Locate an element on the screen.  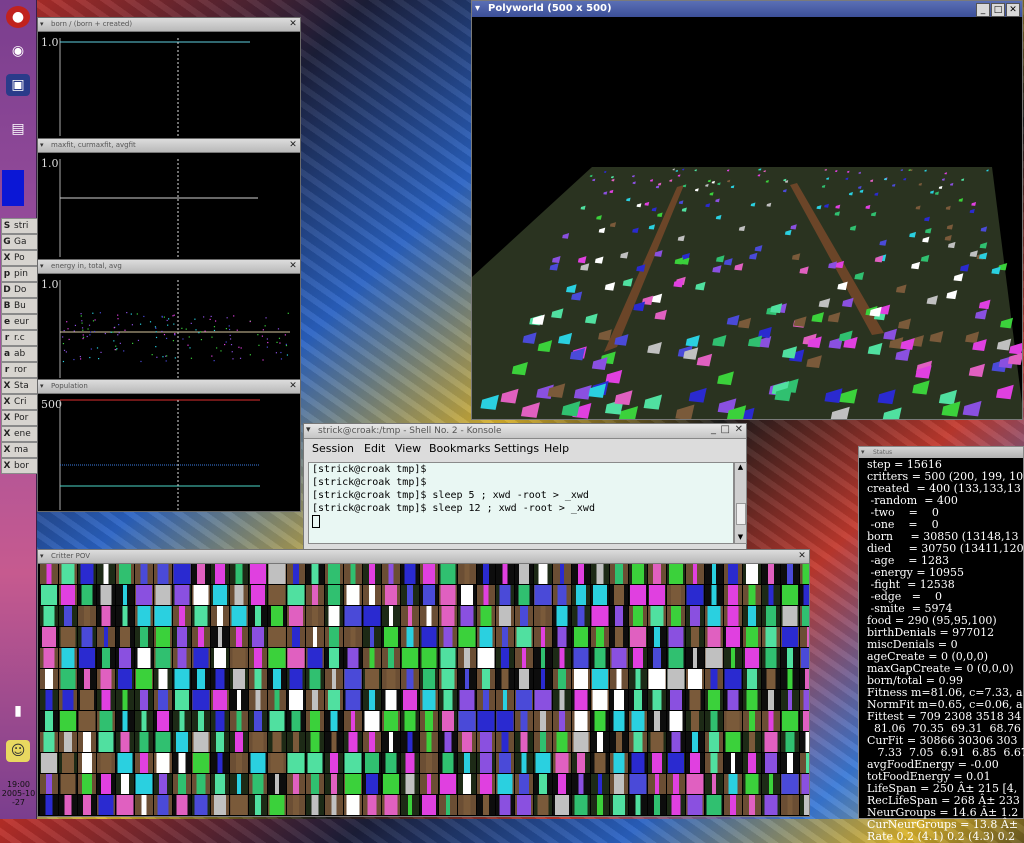
taskbar-item: p pin is located at coordinates (19, 274).